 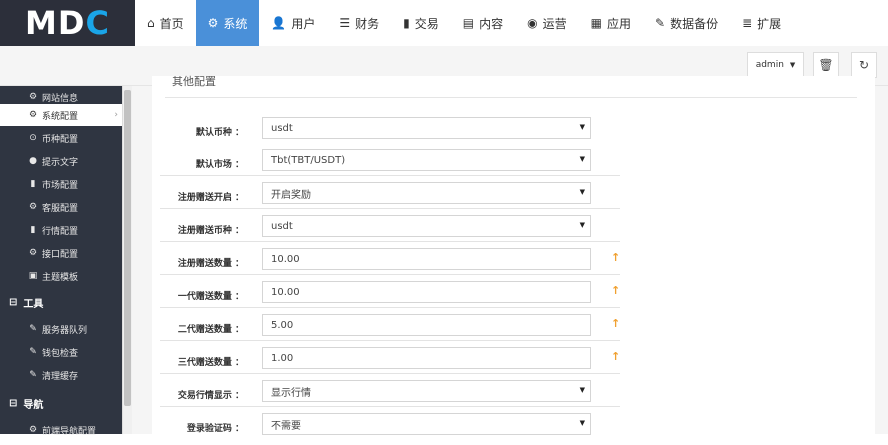 I want to click on nav-apps: ▦ 应用, so click(x=611, y=23).